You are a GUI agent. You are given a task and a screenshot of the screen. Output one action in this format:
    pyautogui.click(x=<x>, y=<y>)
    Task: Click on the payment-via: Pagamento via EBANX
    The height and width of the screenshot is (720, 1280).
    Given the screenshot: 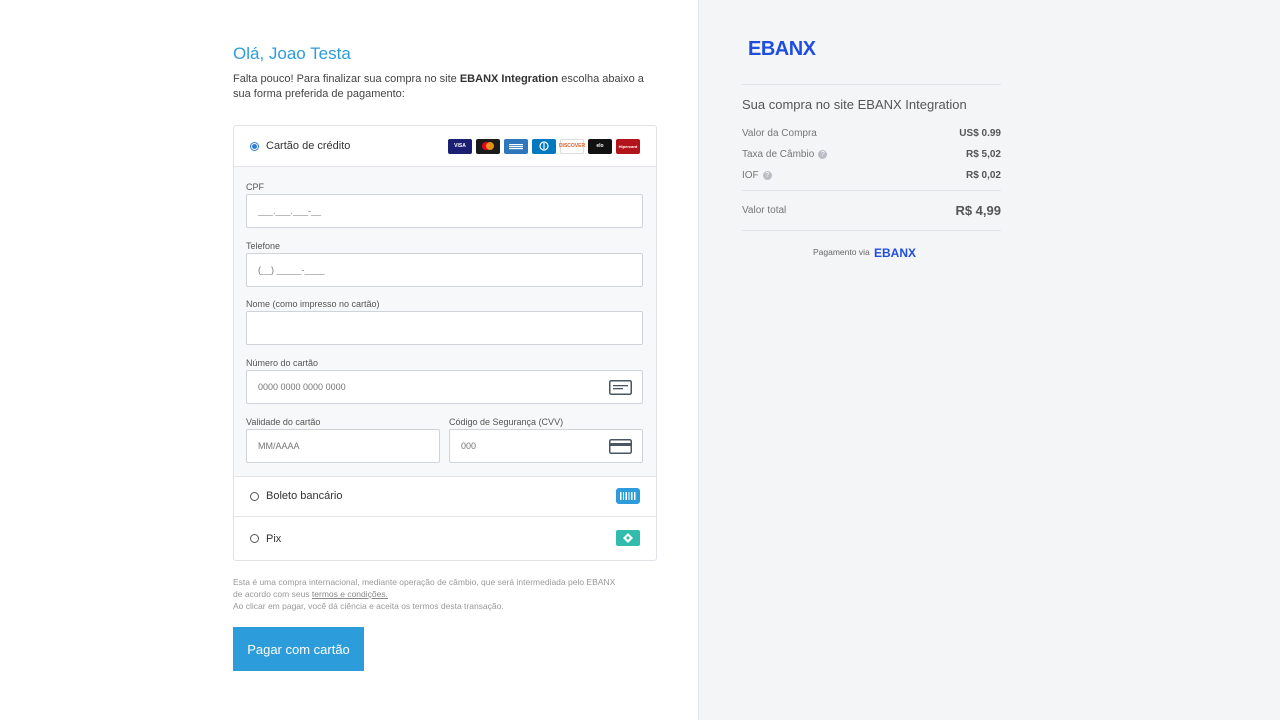 What is the action you would take?
    pyautogui.click(x=870, y=252)
    